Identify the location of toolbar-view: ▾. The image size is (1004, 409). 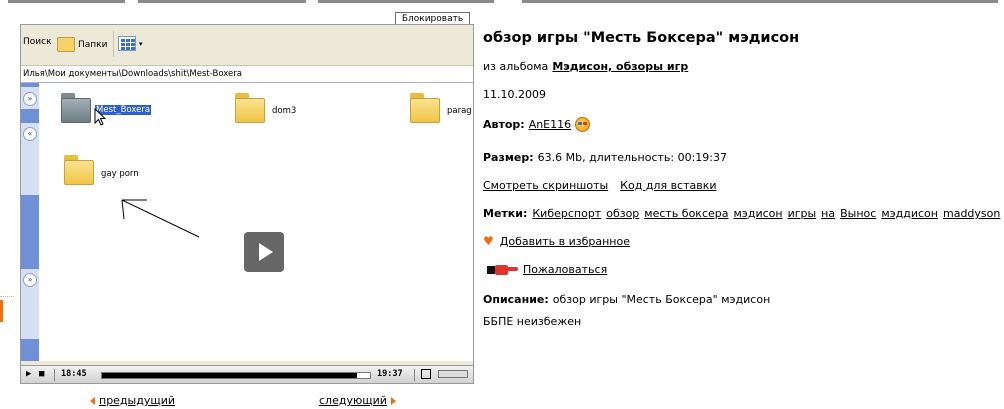
(130, 43).